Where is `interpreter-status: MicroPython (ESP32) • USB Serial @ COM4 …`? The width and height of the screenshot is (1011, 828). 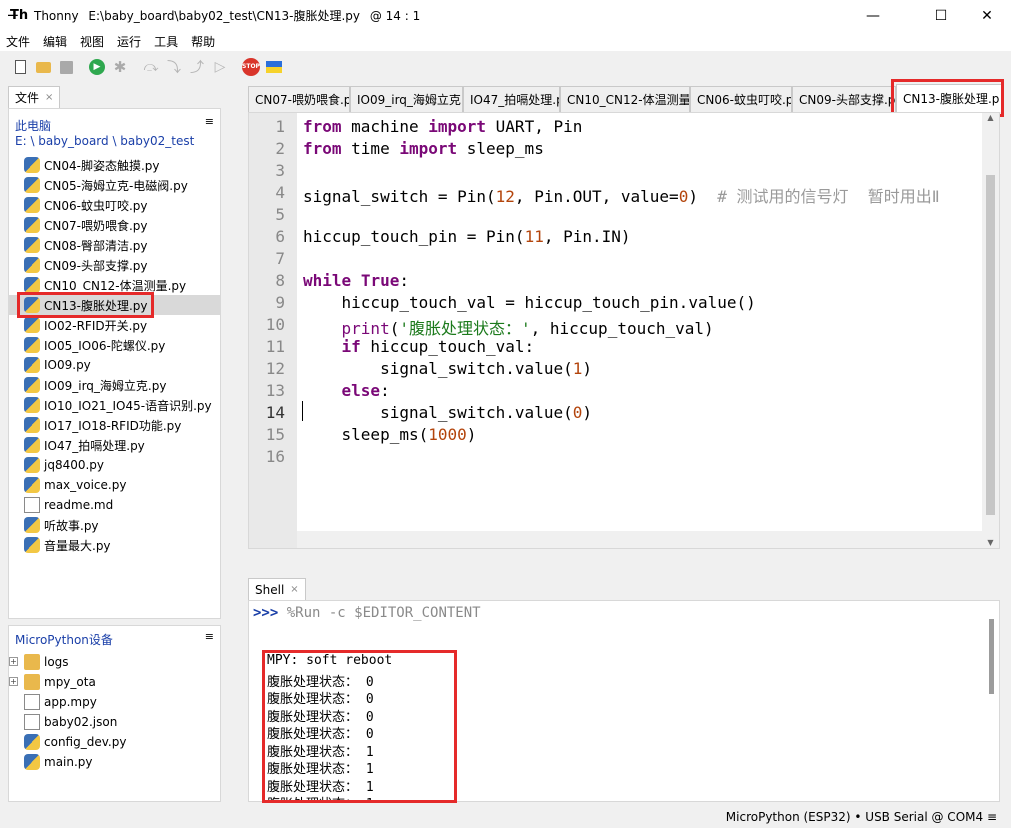 interpreter-status: MicroPython (ESP32) • USB Serial @ COM4 … is located at coordinates (861, 817).